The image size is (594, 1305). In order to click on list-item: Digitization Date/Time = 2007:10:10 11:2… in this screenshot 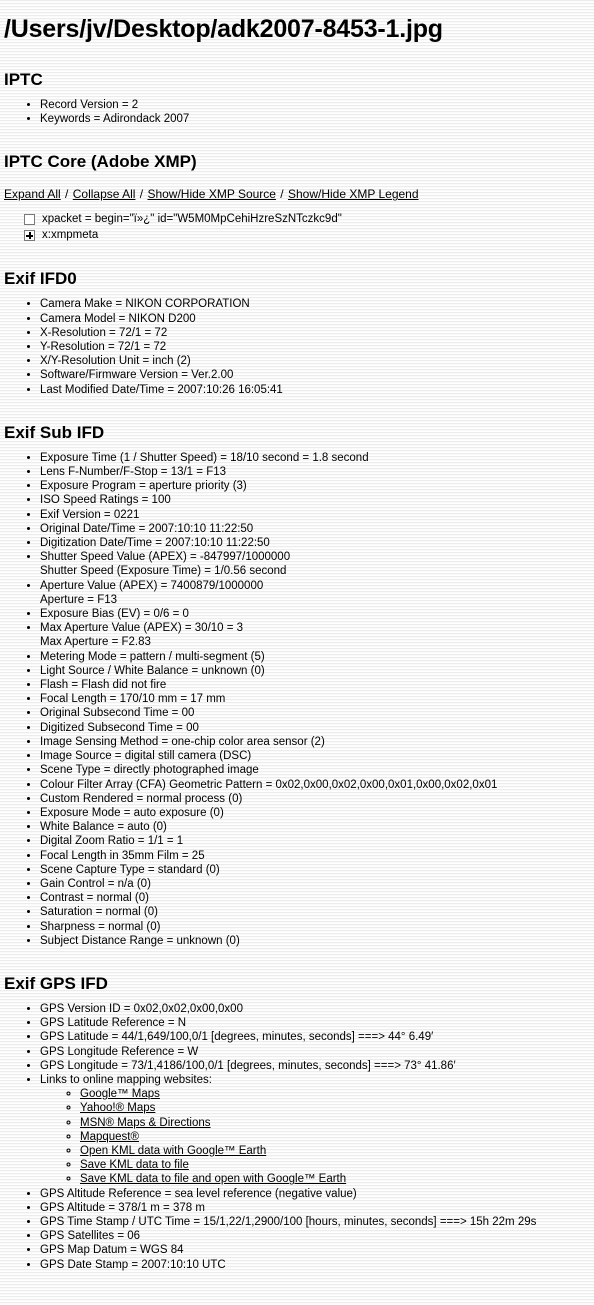, I will do `click(315, 543)`.